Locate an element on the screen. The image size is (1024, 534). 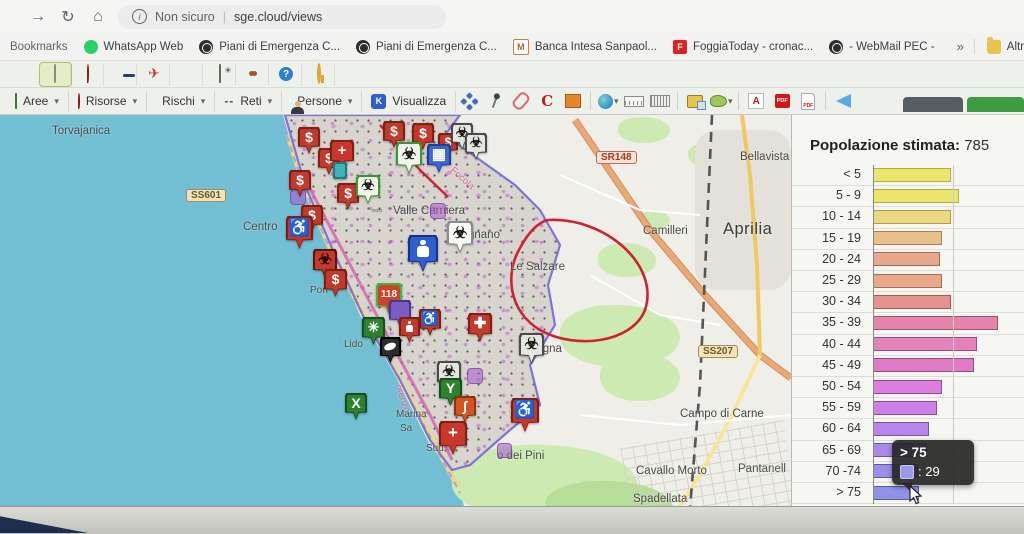
camera-tool is located at coordinates (220, 74).